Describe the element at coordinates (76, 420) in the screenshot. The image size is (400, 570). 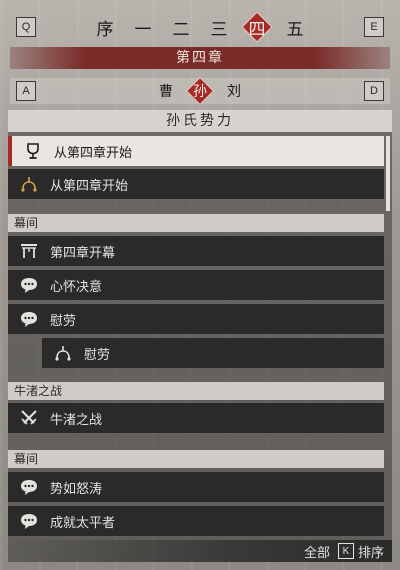
I see `list-item-label: 牛渚之战` at that location.